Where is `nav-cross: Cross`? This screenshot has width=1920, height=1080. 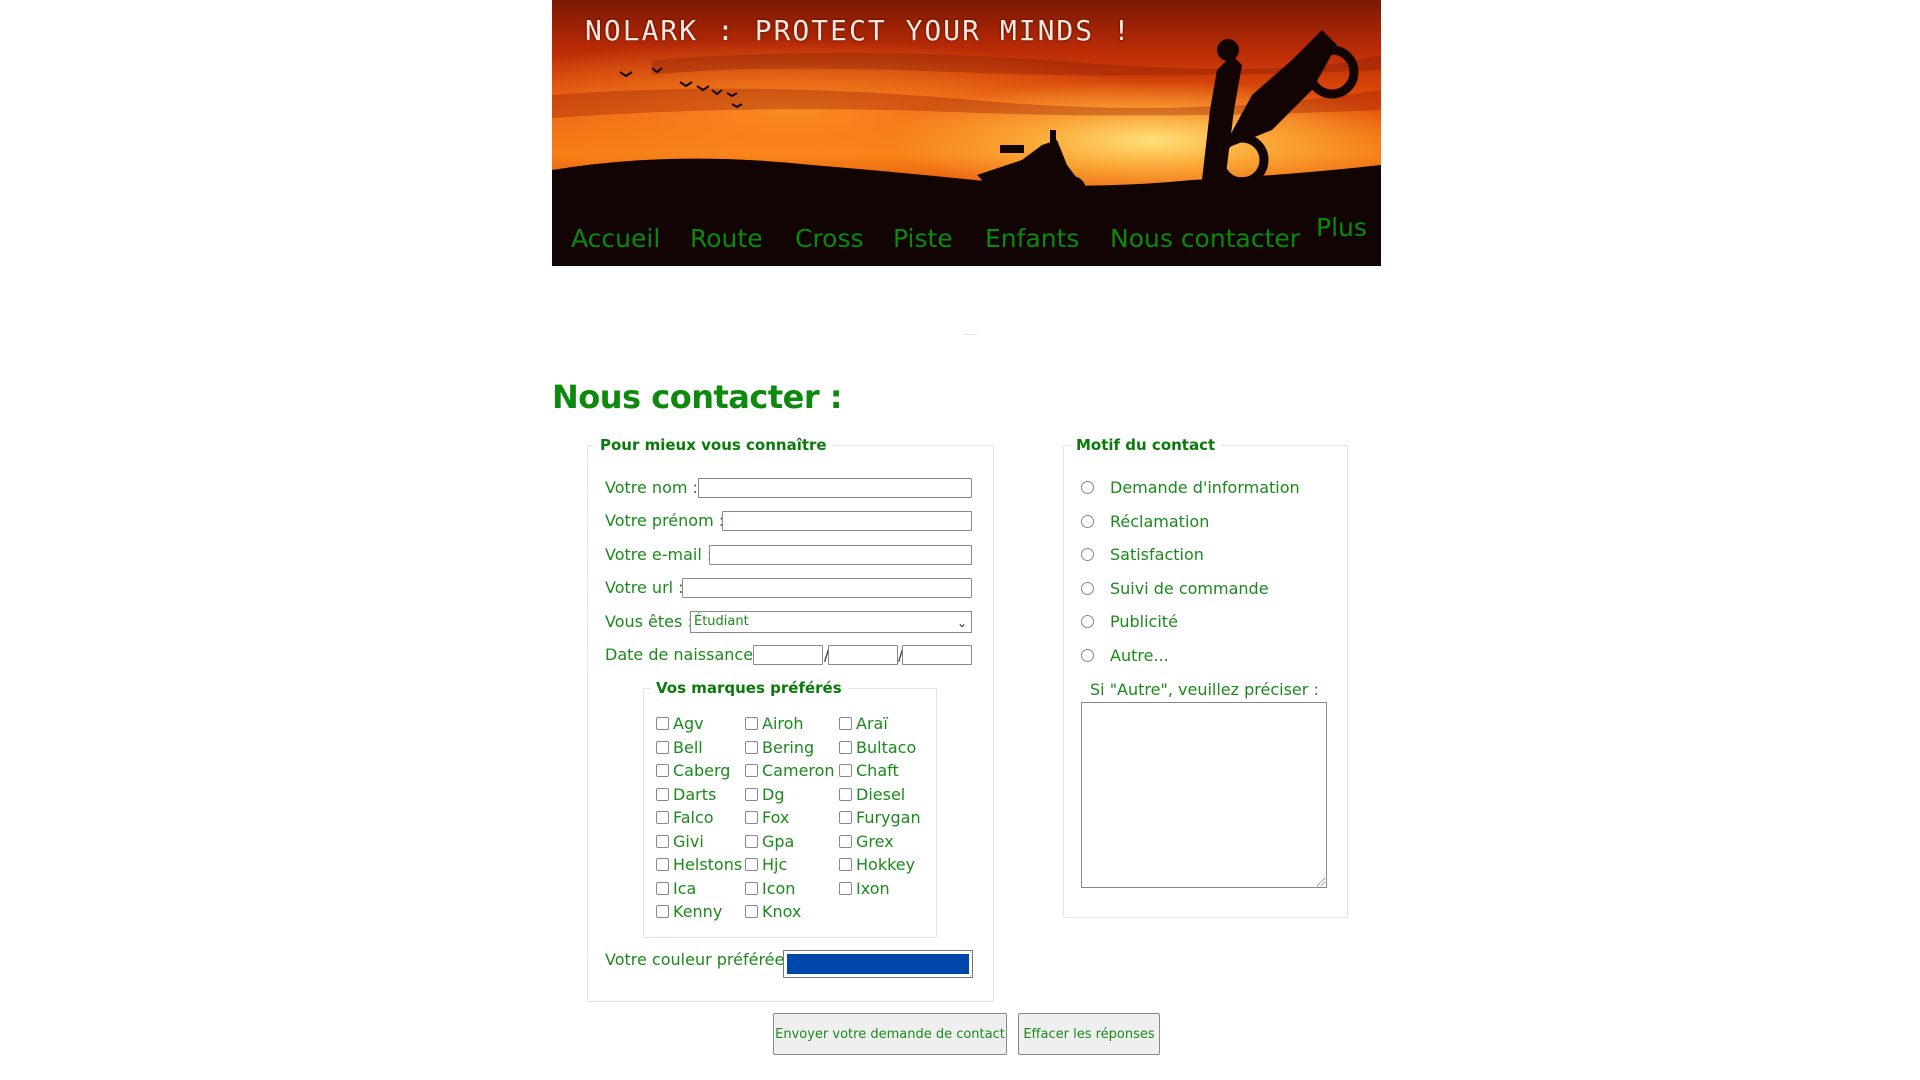 nav-cross: Cross is located at coordinates (829, 238).